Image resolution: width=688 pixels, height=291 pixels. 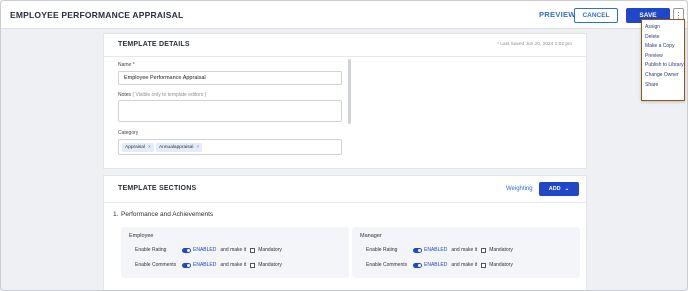 I want to click on notes-label-text: Notes, so click(x=125, y=95).